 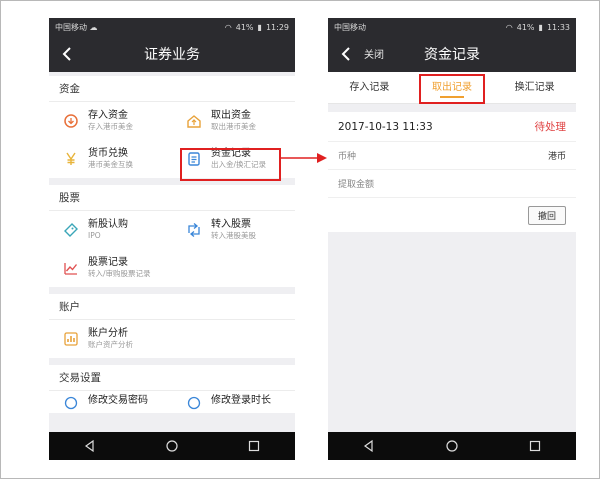 I want to click on carrier-label: 中国移动, so click(x=350, y=27).